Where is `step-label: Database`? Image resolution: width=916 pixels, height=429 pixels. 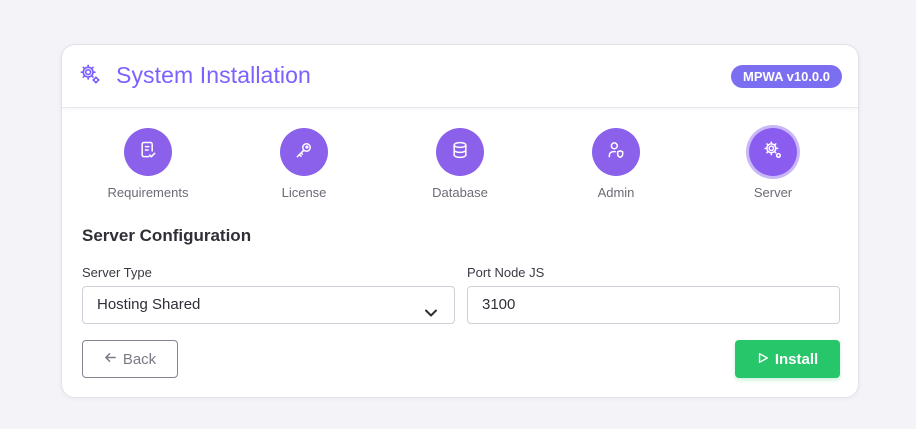
step-label: Database is located at coordinates (460, 192).